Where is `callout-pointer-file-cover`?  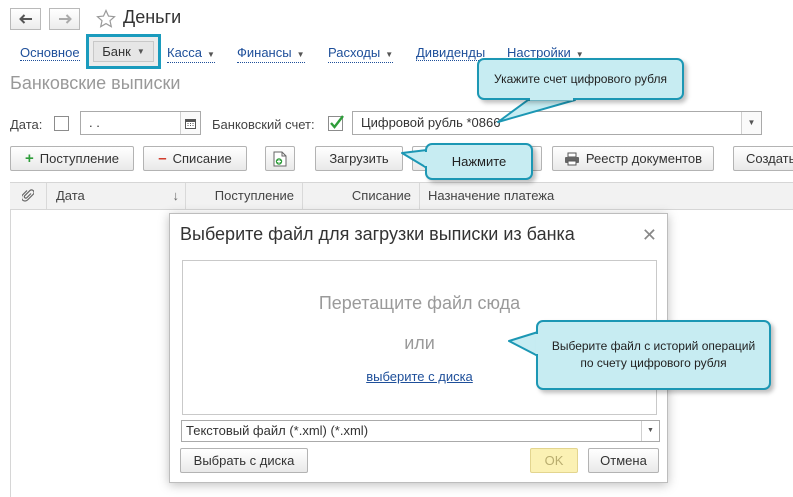
callout-pointer-file-cover is located at coordinates (537, 344).